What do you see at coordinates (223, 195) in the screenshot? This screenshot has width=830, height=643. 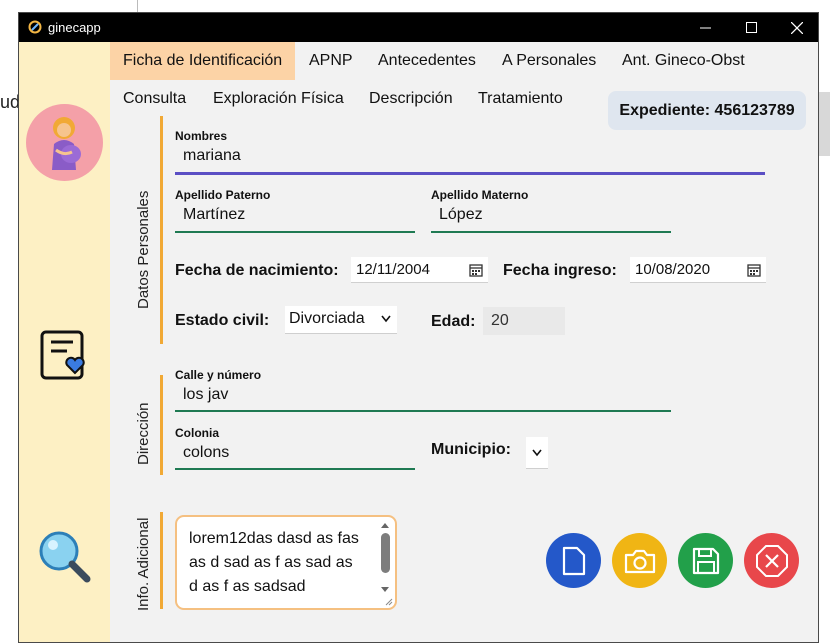 I see `apellido-paterno-label: Apellido Paterno` at bounding box center [223, 195].